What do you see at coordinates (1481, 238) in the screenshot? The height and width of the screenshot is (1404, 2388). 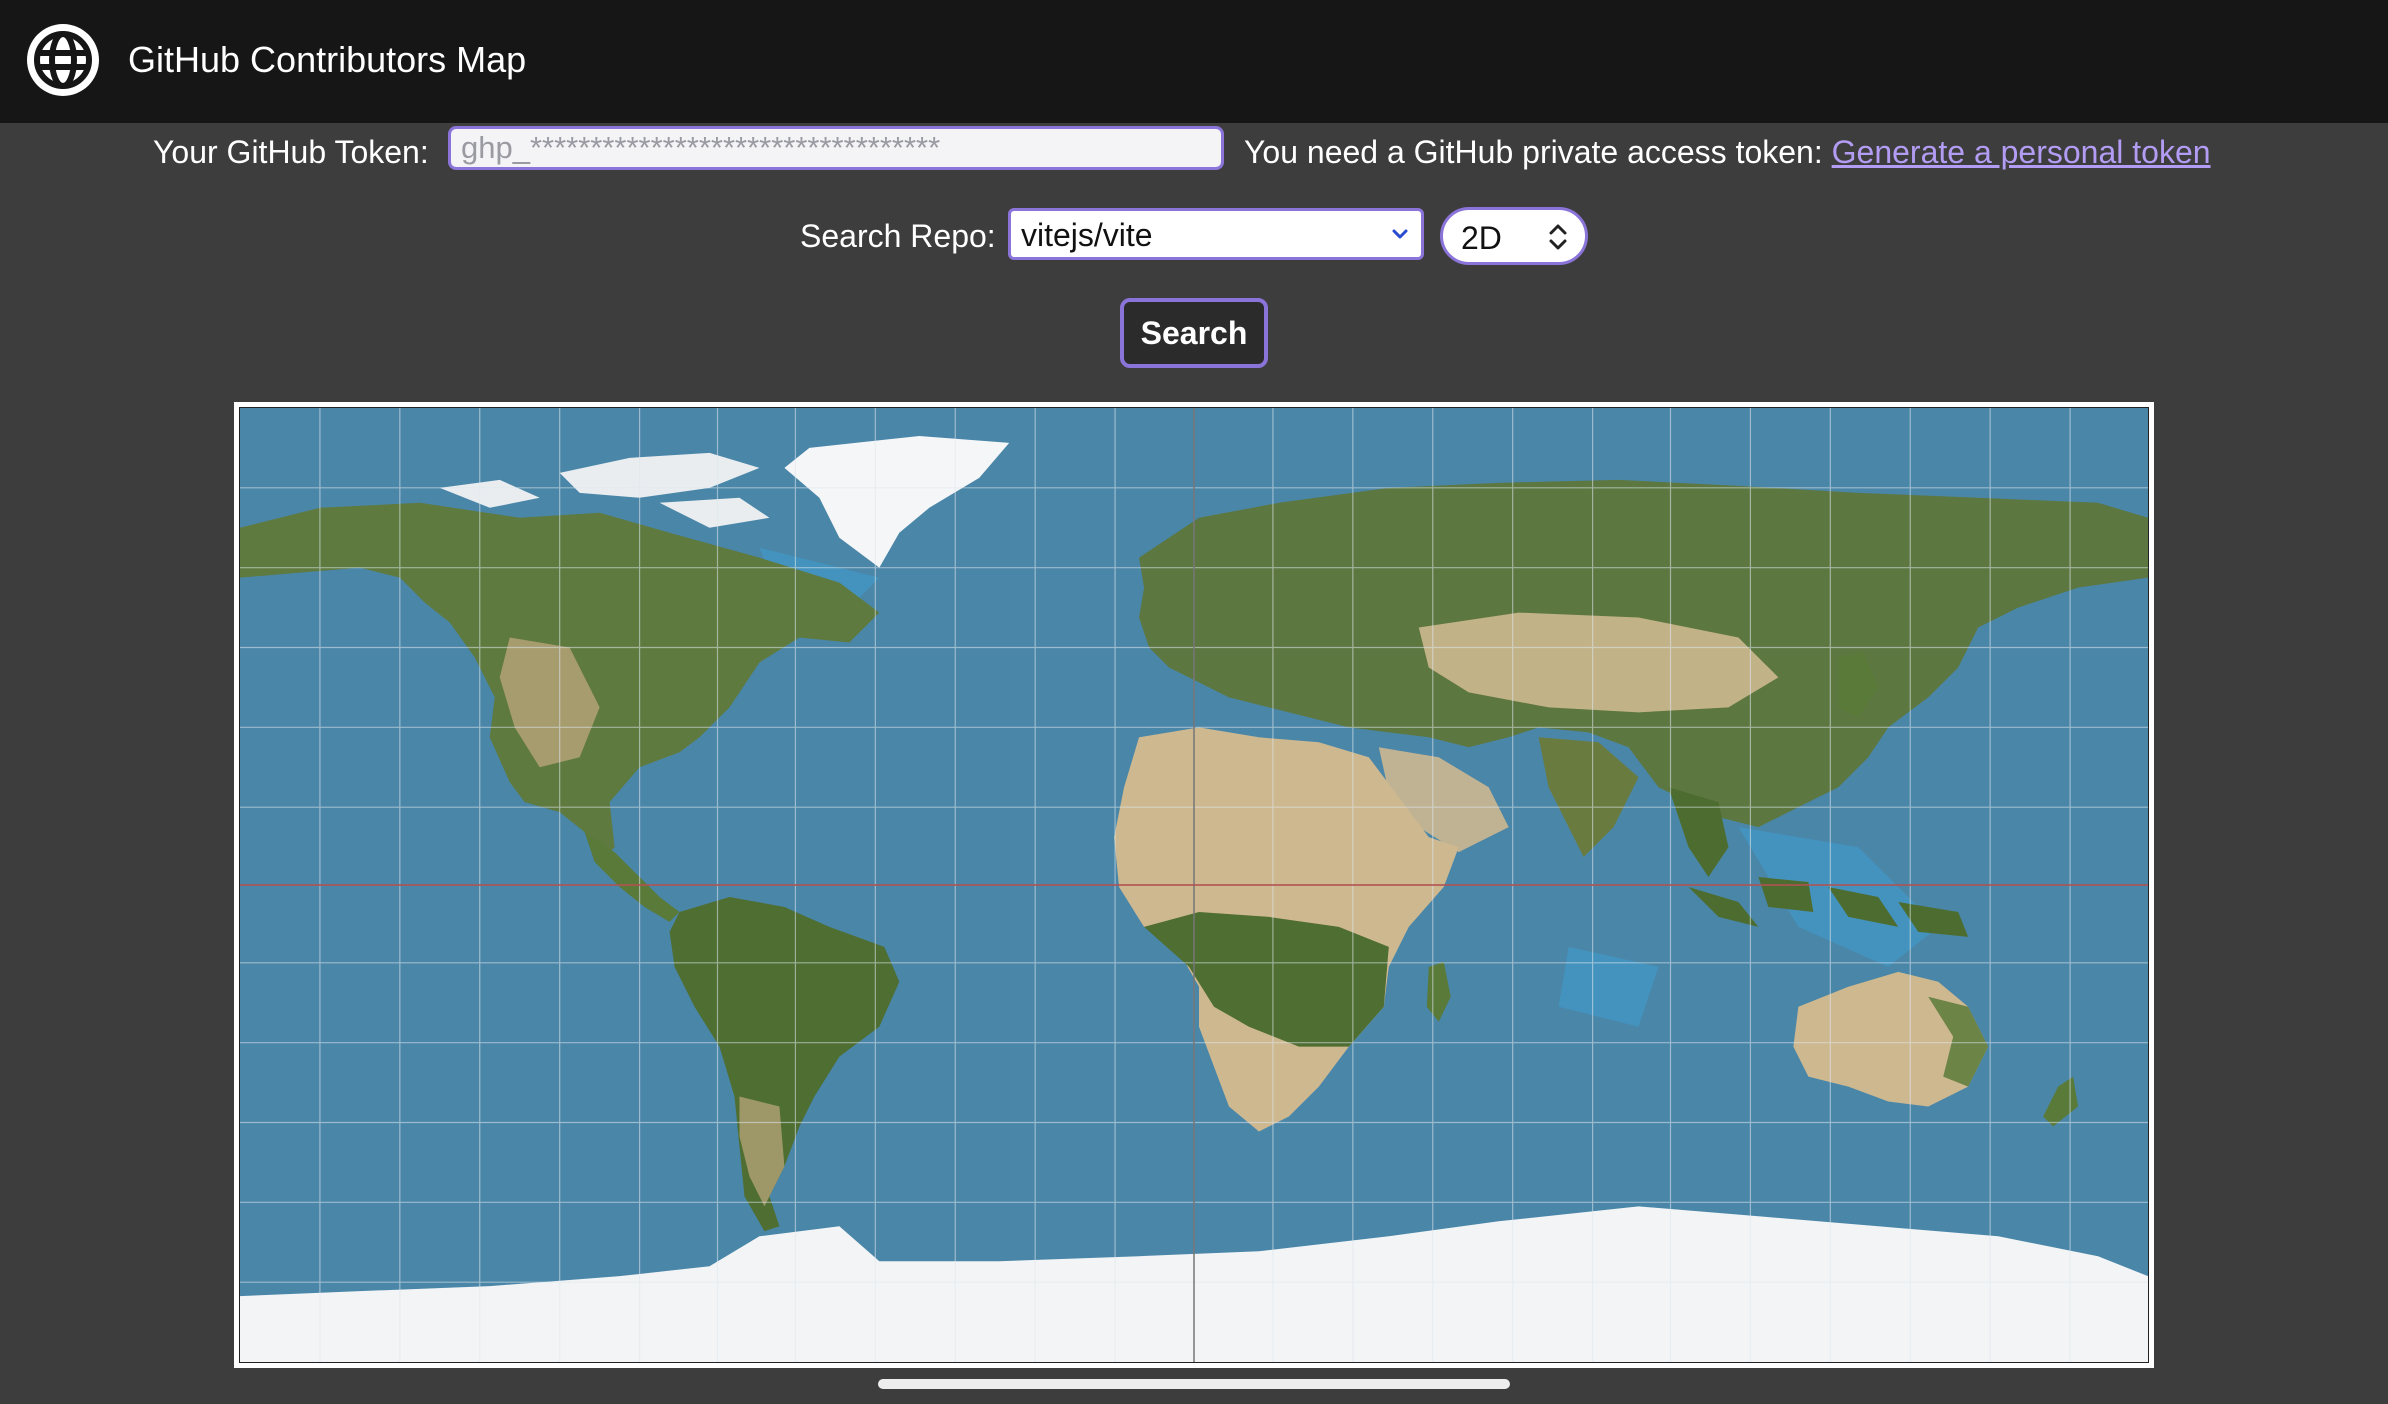 I see `view-mode-value: 2D` at bounding box center [1481, 238].